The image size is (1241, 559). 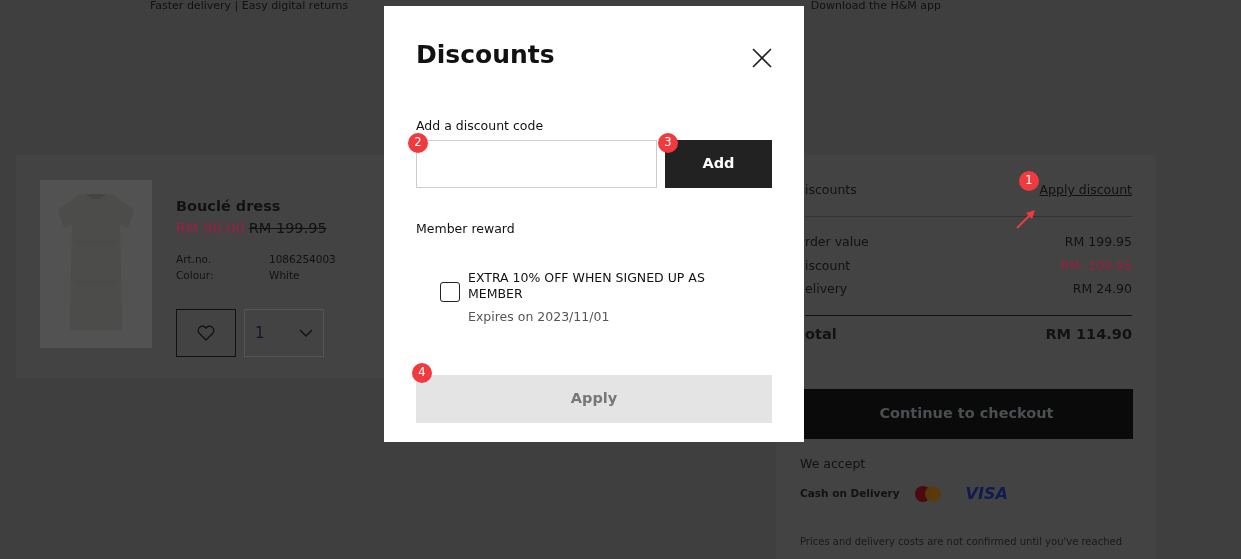 What do you see at coordinates (762, 55) in the screenshot?
I see `close-button` at bounding box center [762, 55].